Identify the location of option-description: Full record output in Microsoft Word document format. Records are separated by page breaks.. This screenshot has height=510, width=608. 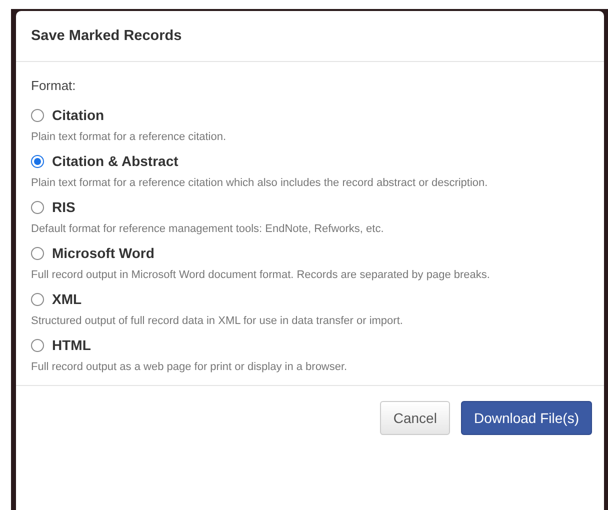
(261, 275).